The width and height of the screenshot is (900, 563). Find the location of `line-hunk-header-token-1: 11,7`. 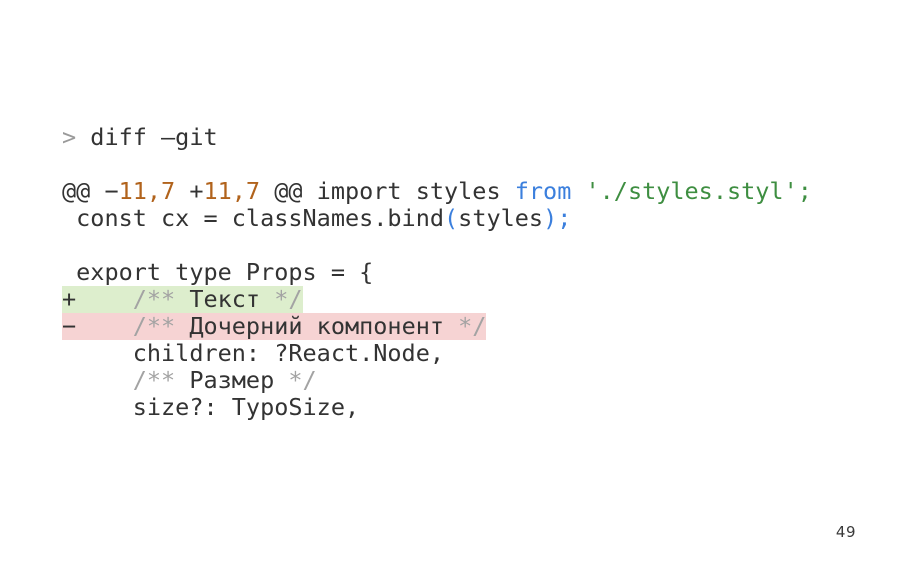

line-hunk-header-token-1: 11,7 is located at coordinates (147, 190).